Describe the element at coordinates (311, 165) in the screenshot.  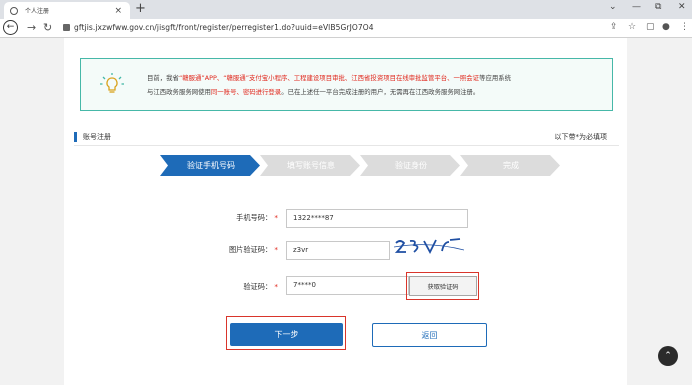
I see `step-fill-account: 填写账号信息` at that location.